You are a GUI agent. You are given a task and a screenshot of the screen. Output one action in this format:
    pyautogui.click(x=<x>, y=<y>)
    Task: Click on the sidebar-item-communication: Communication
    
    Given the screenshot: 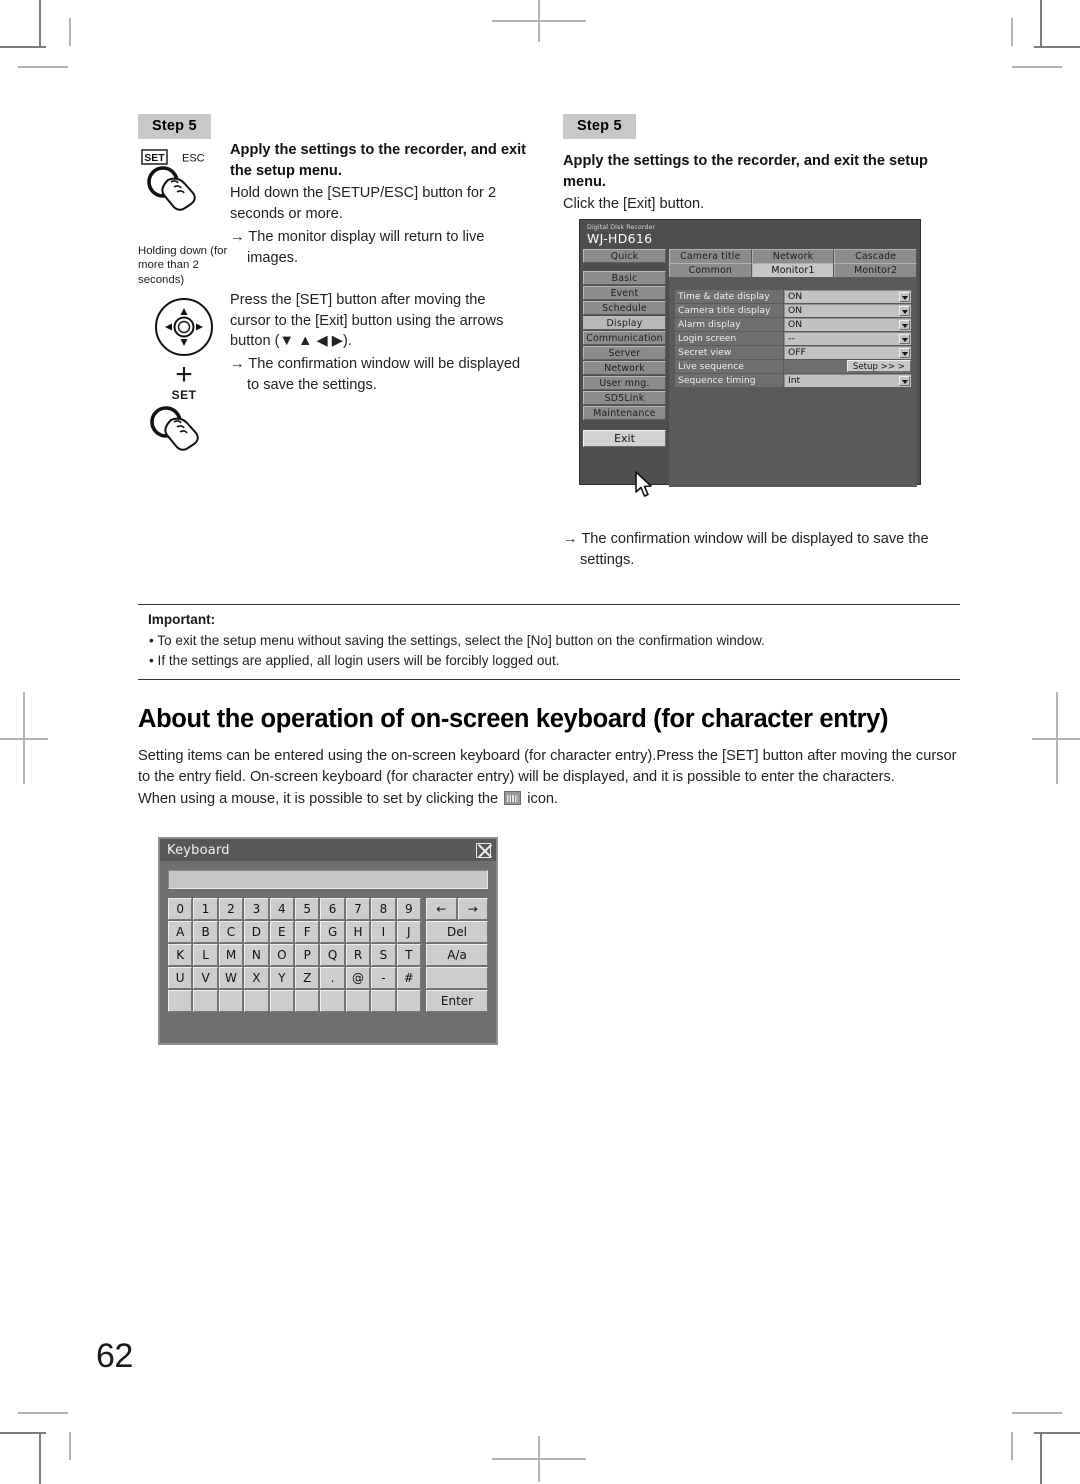 What is the action you would take?
    pyautogui.click(x=624, y=338)
    